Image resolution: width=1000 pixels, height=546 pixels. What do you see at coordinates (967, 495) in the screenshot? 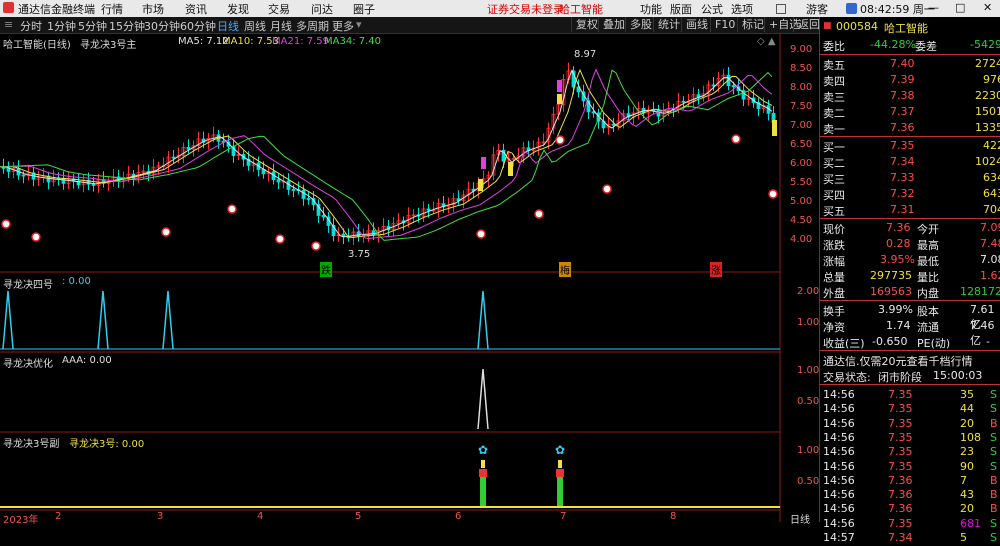
I see `tick-volume: 43` at bounding box center [967, 495].